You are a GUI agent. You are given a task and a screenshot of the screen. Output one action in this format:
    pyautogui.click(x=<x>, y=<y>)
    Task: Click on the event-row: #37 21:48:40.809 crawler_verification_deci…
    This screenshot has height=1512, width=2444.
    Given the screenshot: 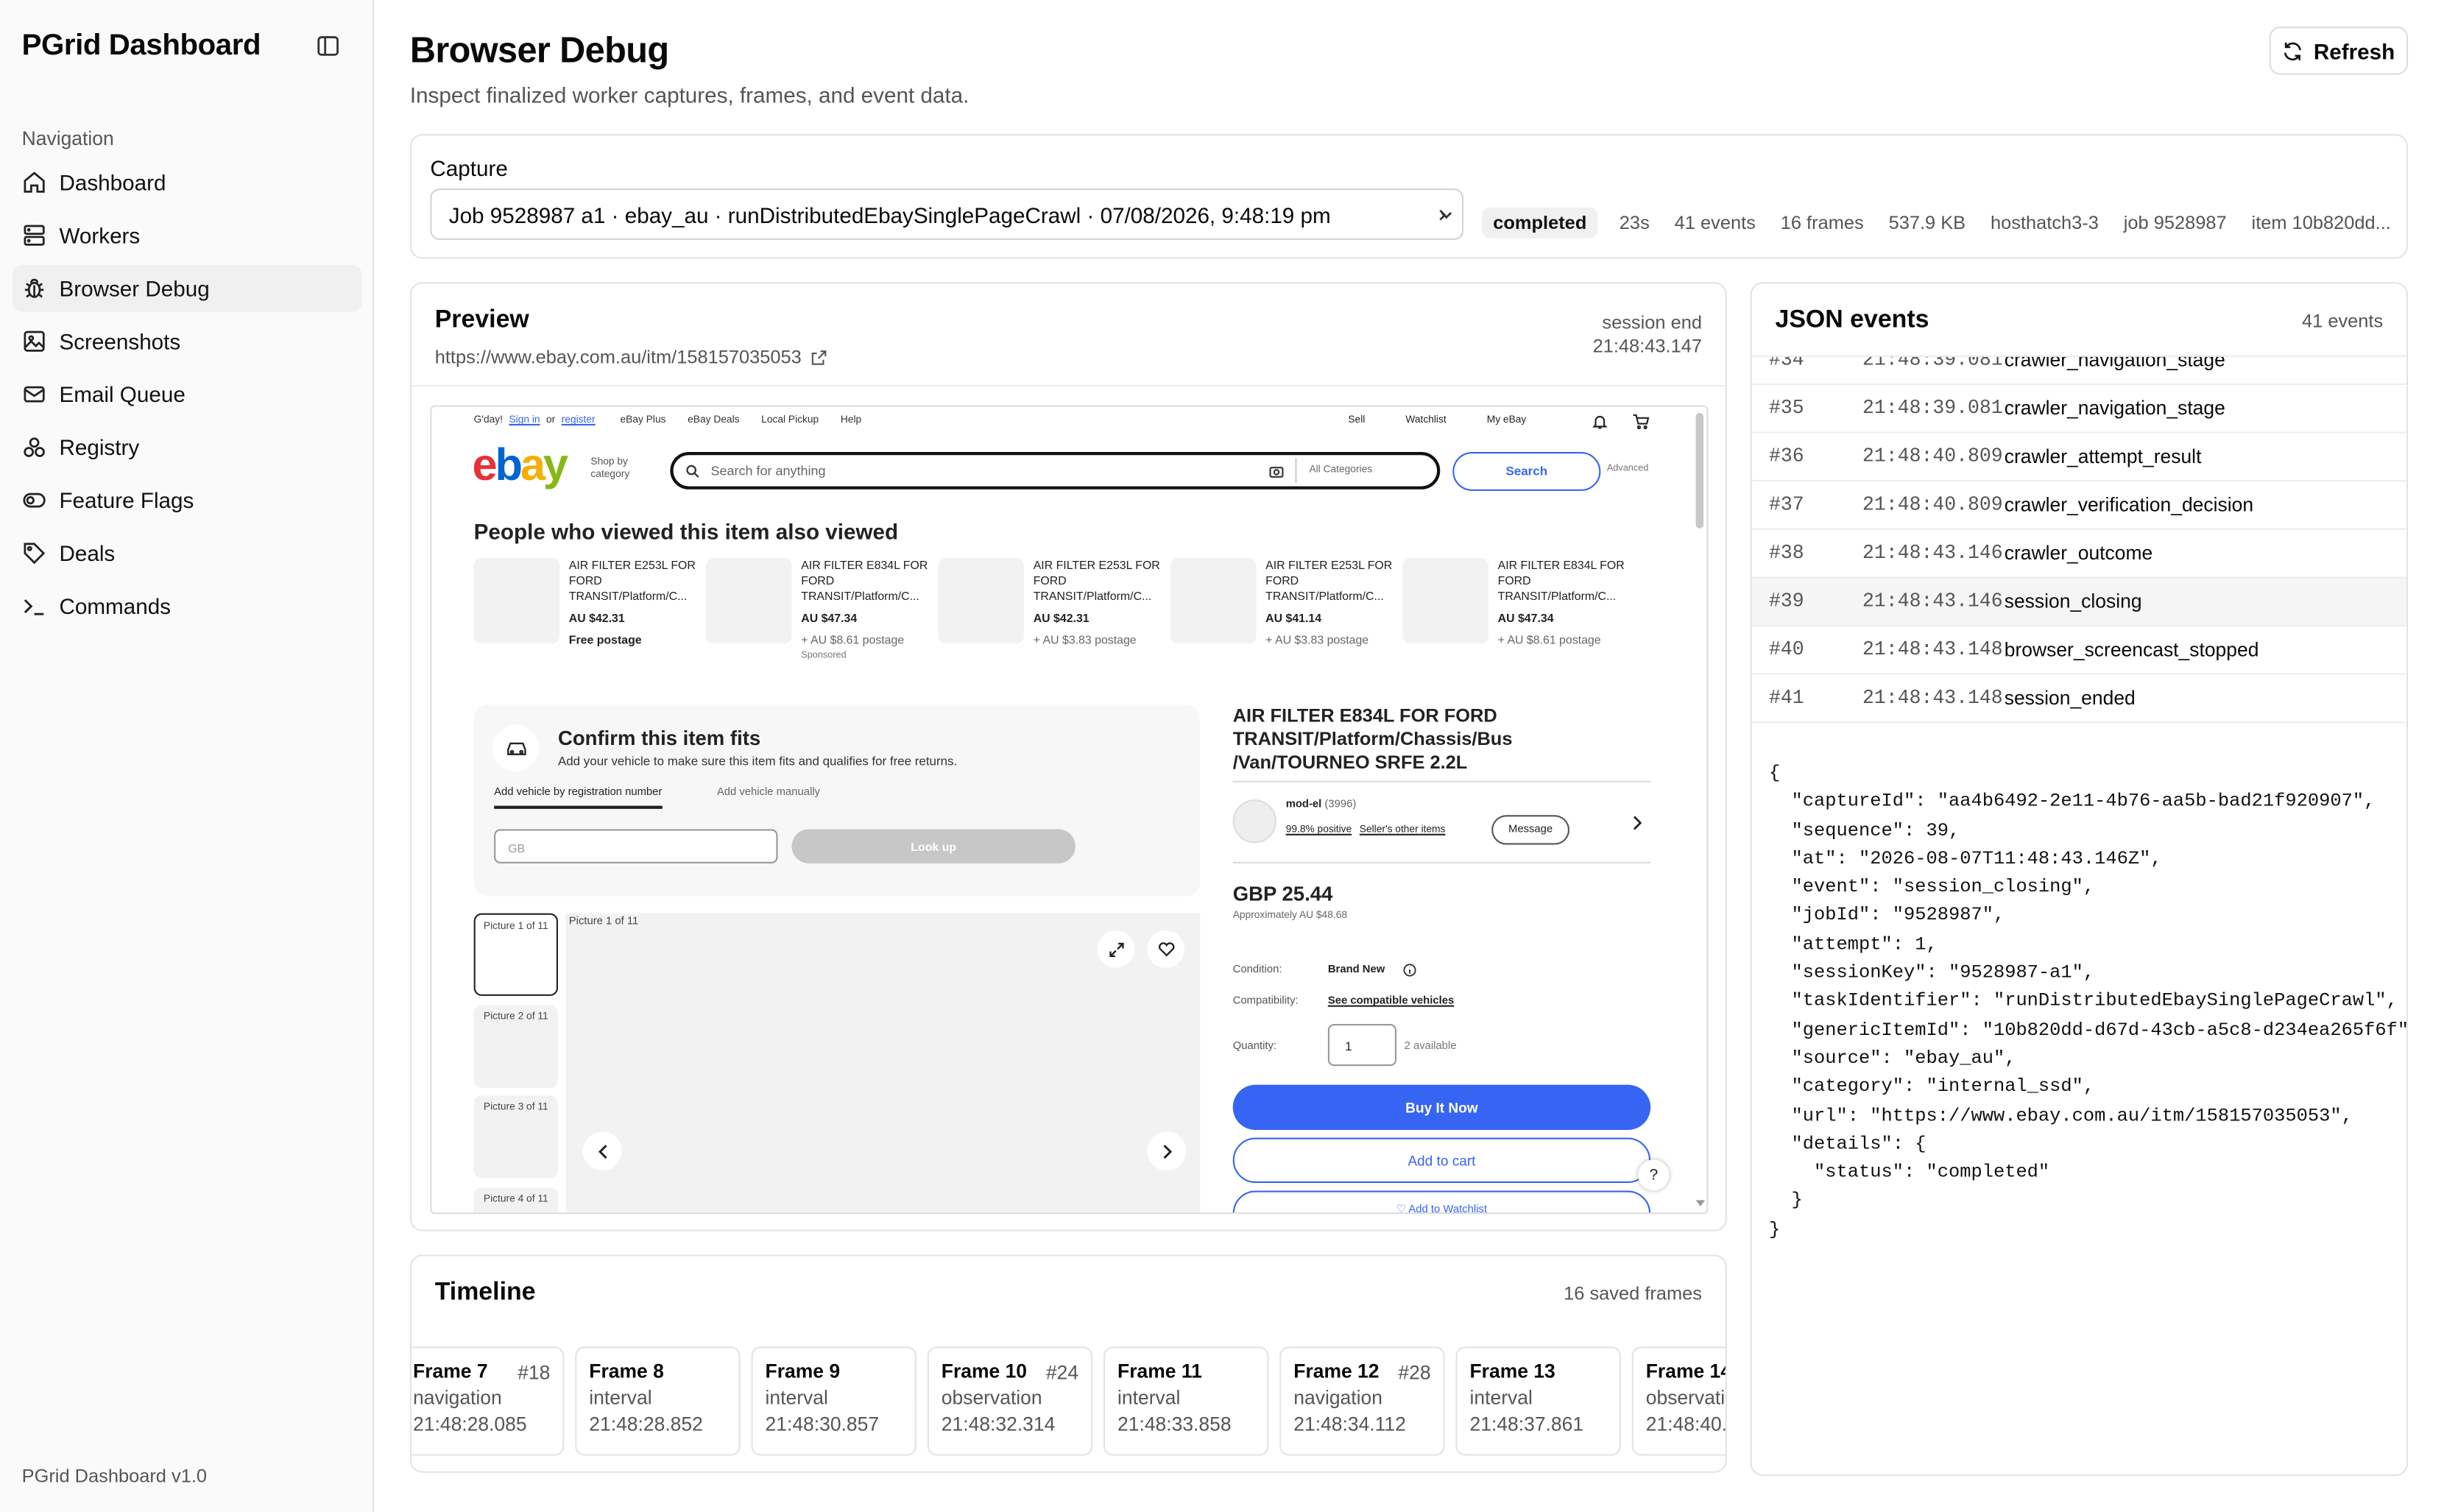 What is the action you would take?
    pyautogui.click(x=2078, y=505)
    